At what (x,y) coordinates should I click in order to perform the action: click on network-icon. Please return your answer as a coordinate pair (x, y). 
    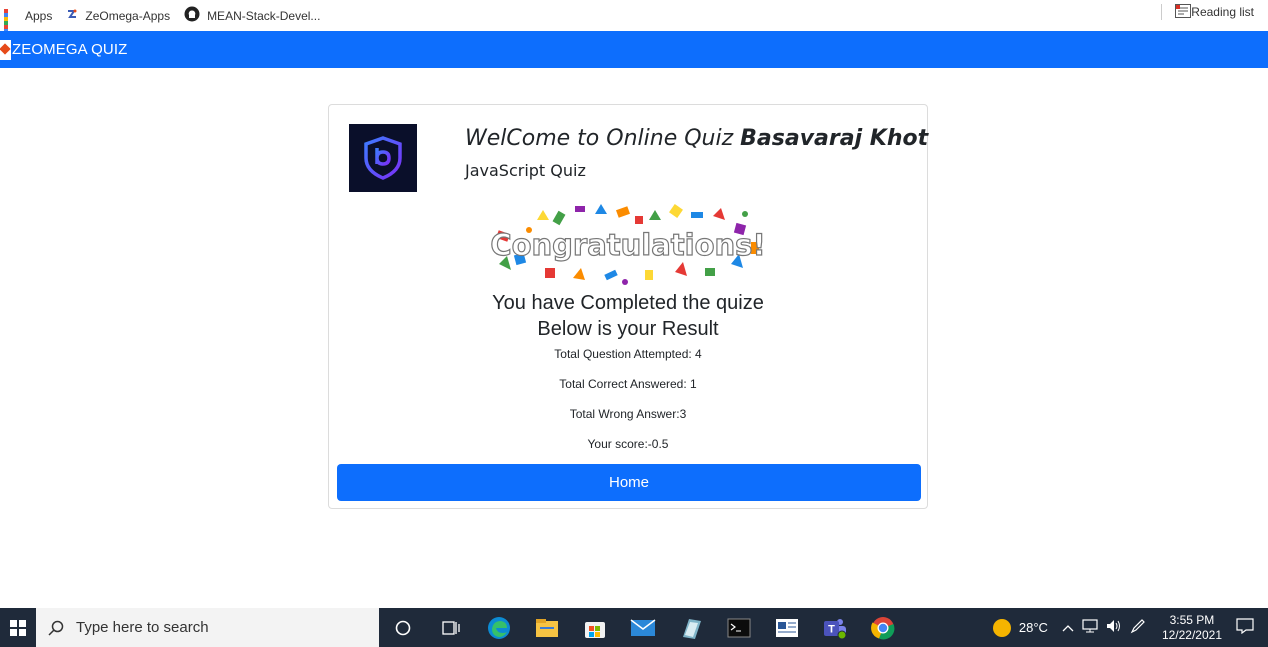
    Looking at the image, I should click on (1090, 627).